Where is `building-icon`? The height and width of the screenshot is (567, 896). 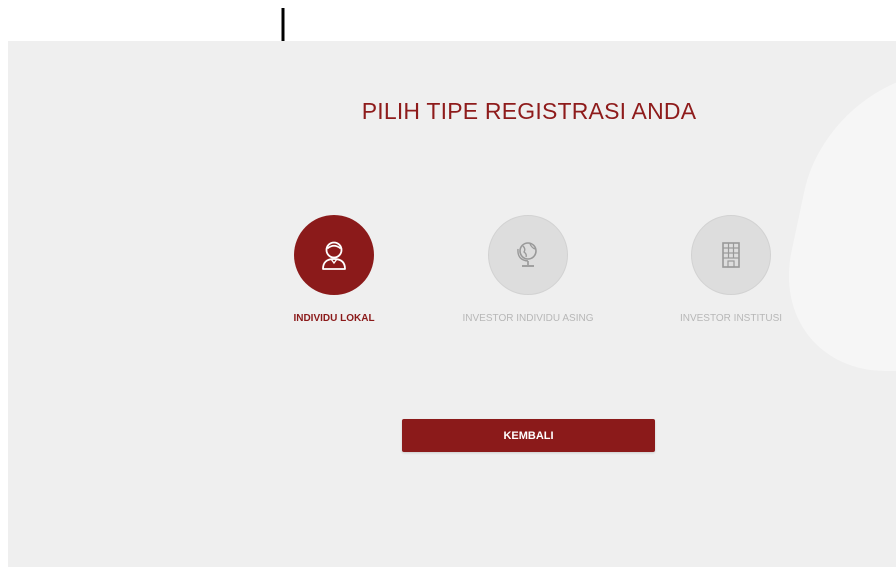
building-icon is located at coordinates (731, 255).